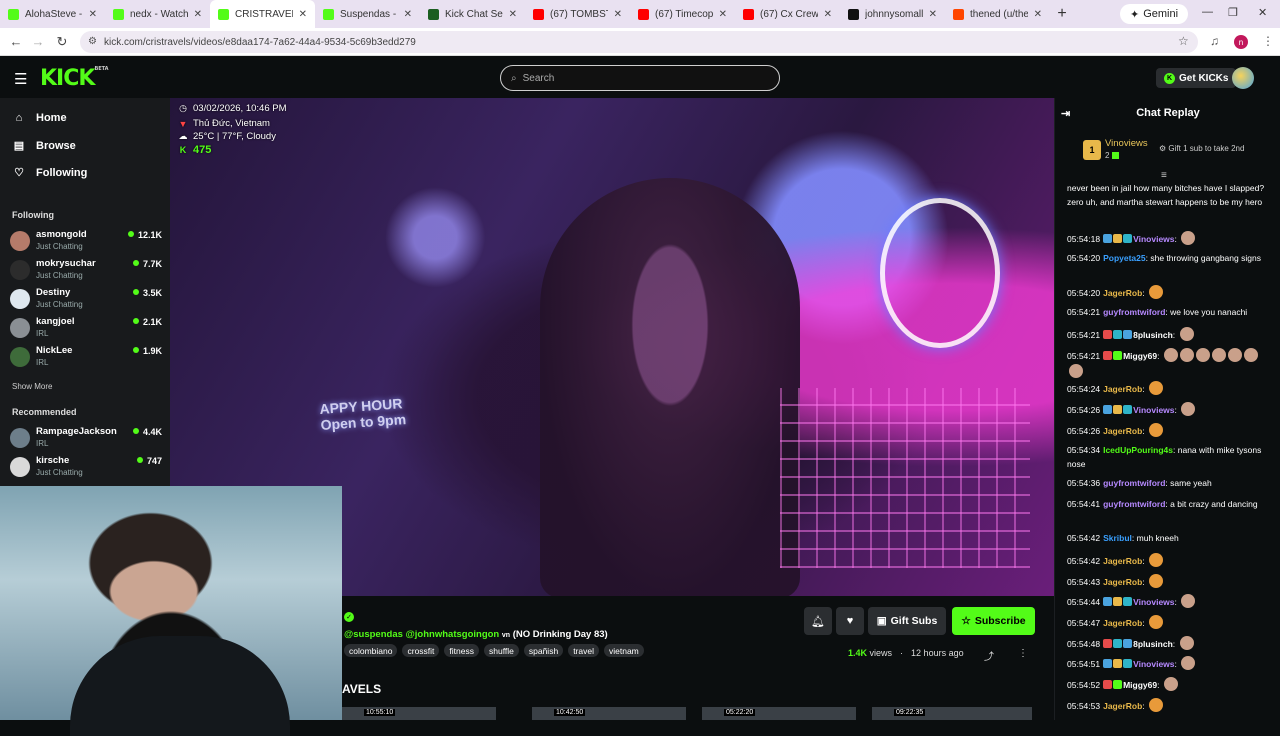 This screenshot has width=1280, height=736. Describe the element at coordinates (419, 713) in the screenshot. I see `video-thumbnail: 10:55:10` at that location.